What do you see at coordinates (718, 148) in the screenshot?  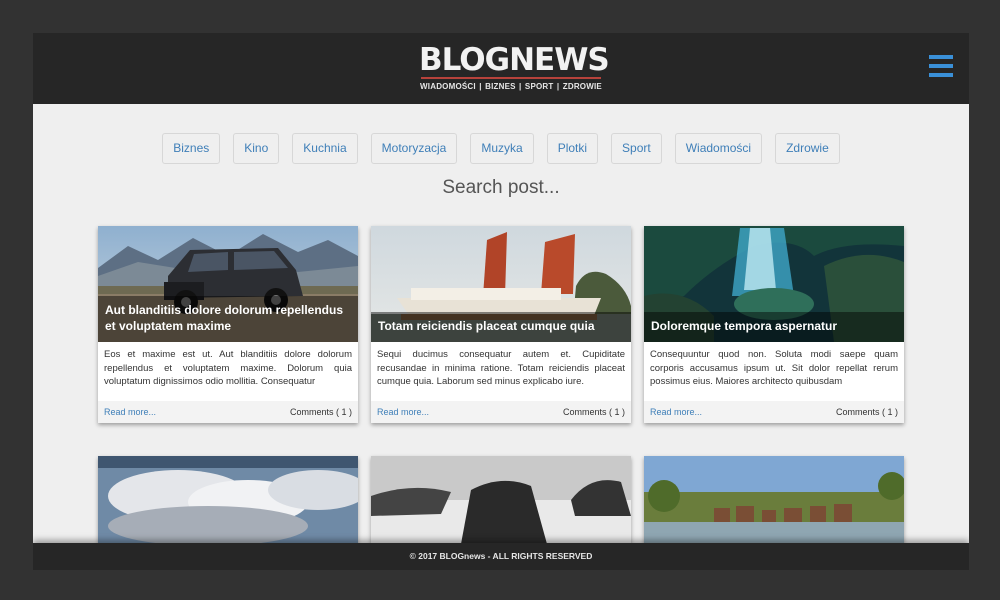 I see `category-wiadomosci: Wiadomości` at bounding box center [718, 148].